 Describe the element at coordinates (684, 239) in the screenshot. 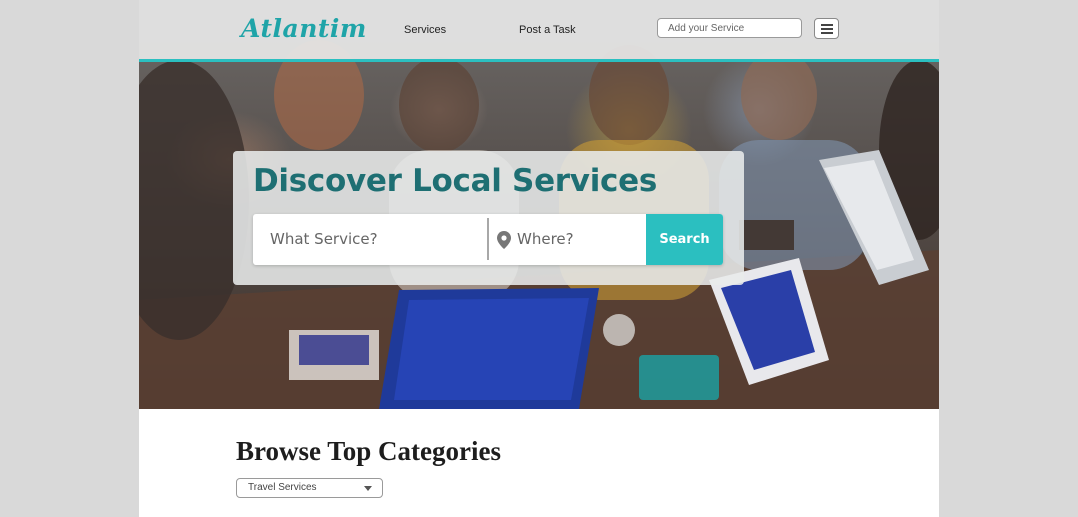

I see `search-button: Search` at that location.